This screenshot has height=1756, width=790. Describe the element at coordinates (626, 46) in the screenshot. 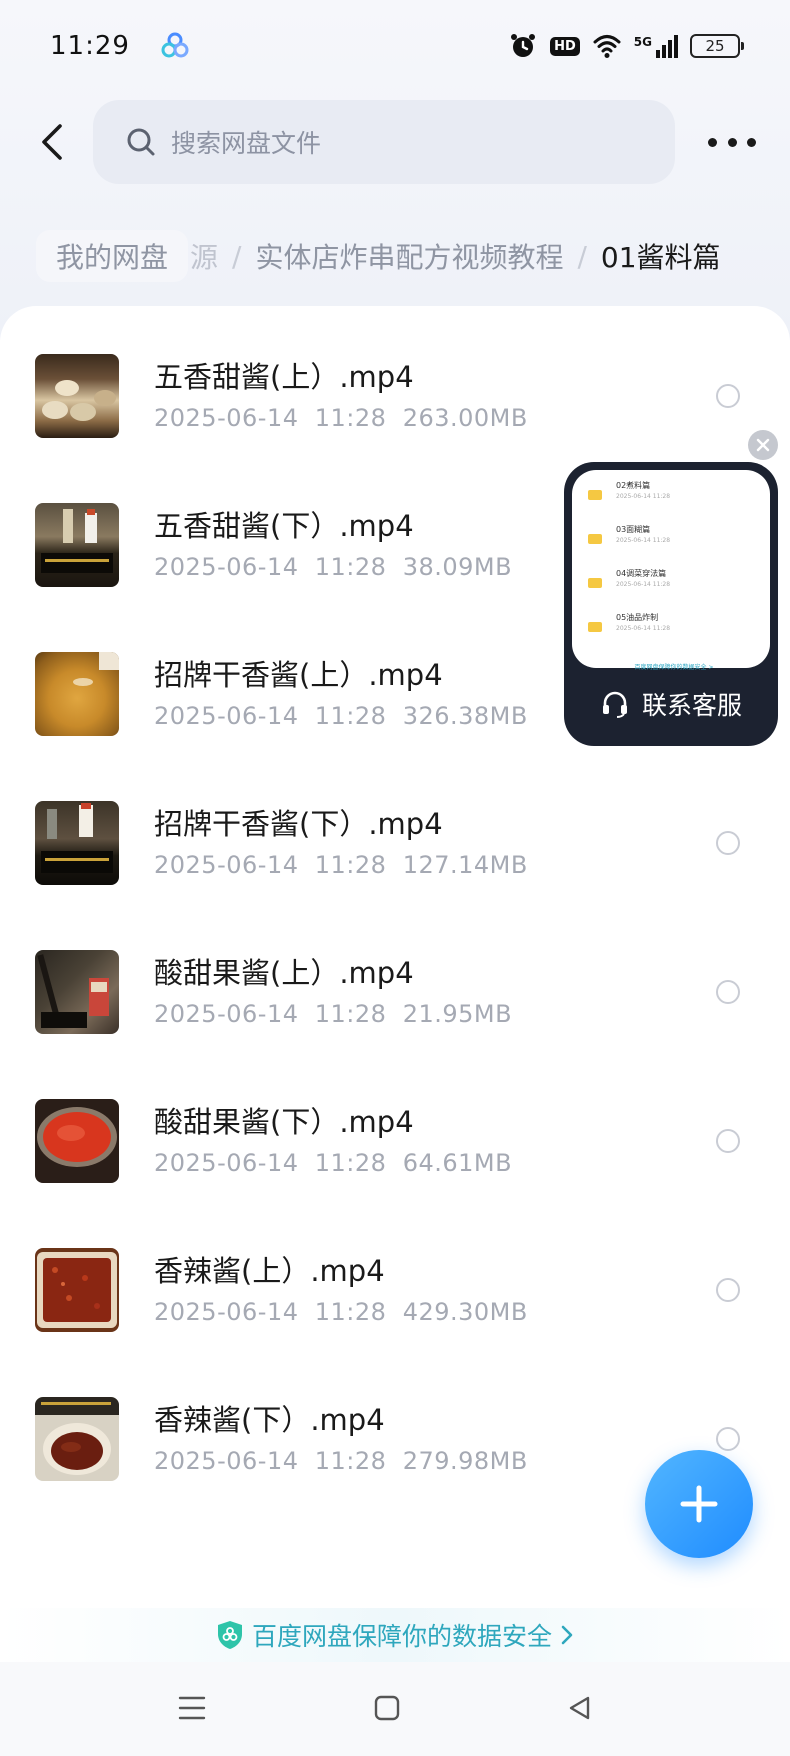

I see `status-icons: HD 5G 25` at that location.